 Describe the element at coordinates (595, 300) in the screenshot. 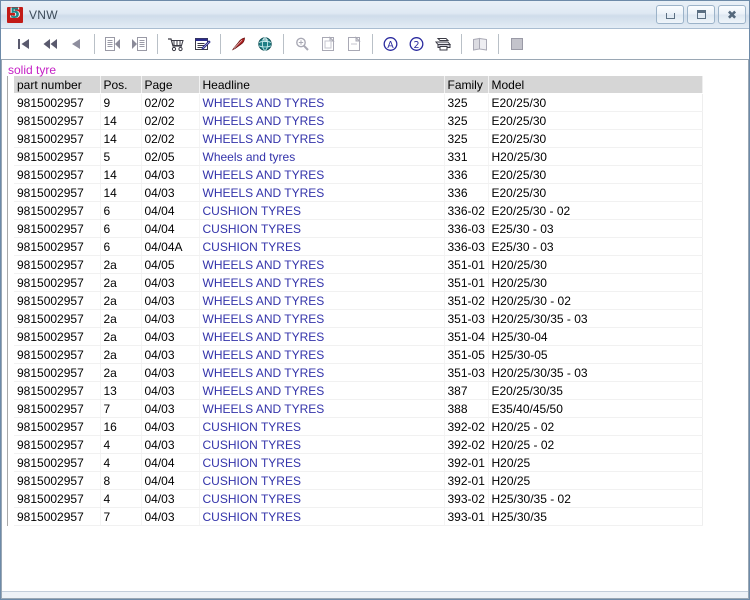

I see `cell-model: H20/25/30 - 02` at that location.